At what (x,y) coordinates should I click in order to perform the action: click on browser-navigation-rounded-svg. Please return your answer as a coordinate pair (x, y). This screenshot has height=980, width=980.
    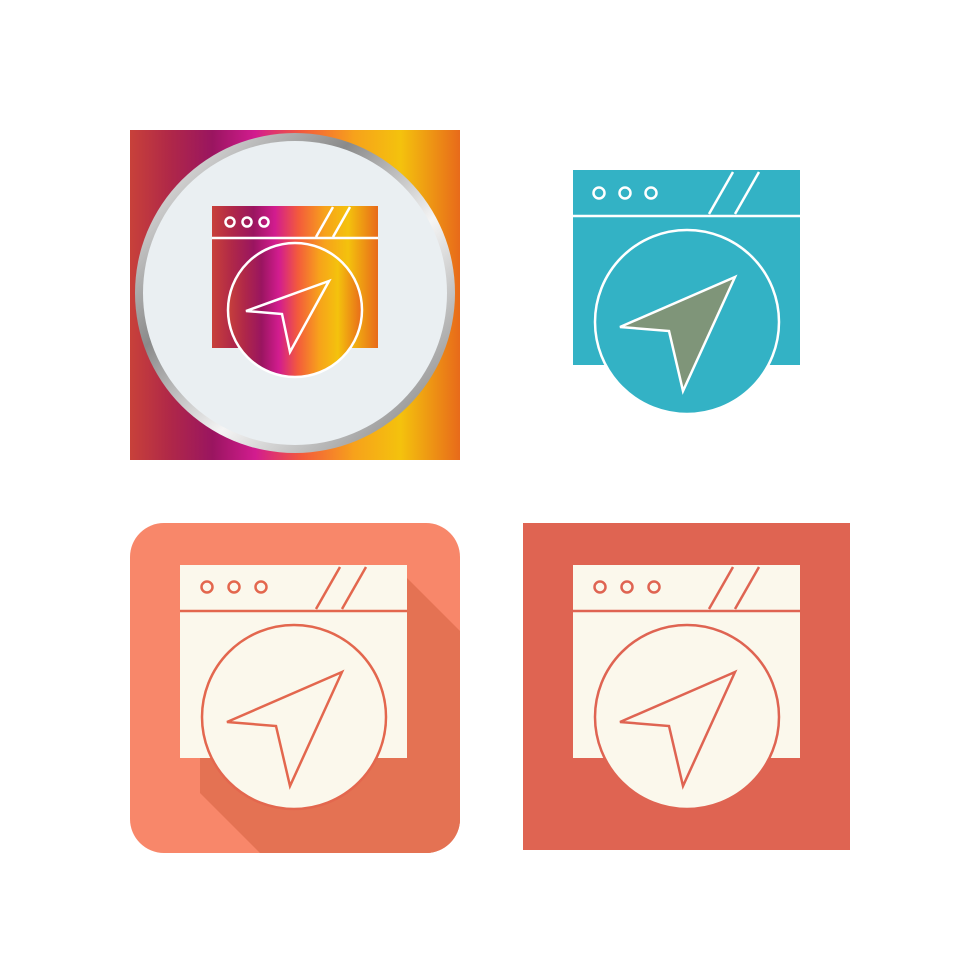
    Looking at the image, I should click on (295, 688).